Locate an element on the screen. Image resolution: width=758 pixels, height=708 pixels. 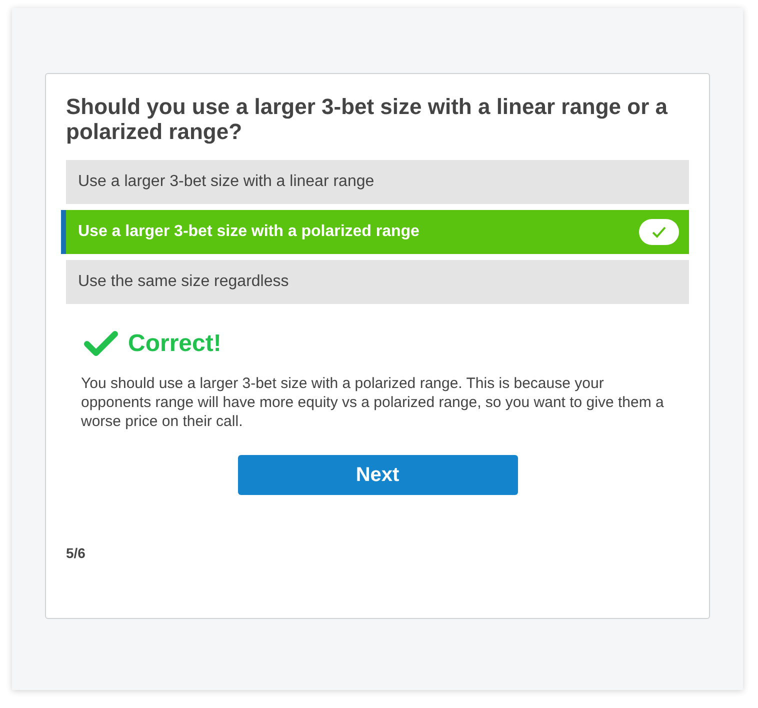
question-text: Should you use a larger 3-bet size with a linear range or a polarized range? is located at coordinates (367, 119).